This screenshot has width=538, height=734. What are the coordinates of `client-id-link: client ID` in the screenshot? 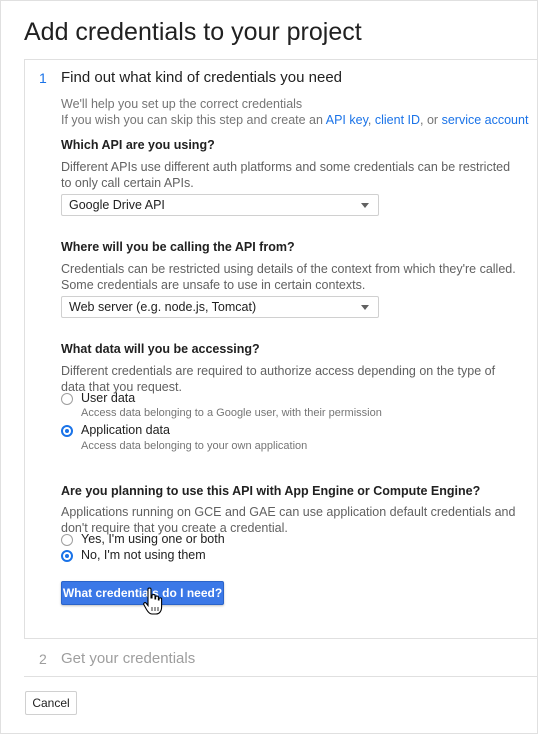 It's located at (397, 120).